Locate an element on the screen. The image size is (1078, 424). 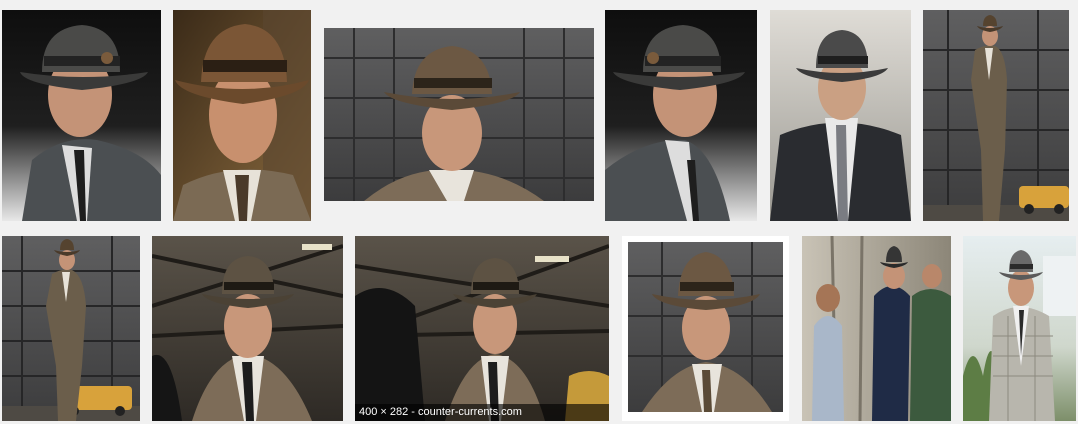
image-meta-overlay: 400 × 282 - counter-currents.com is located at coordinates (482, 412).